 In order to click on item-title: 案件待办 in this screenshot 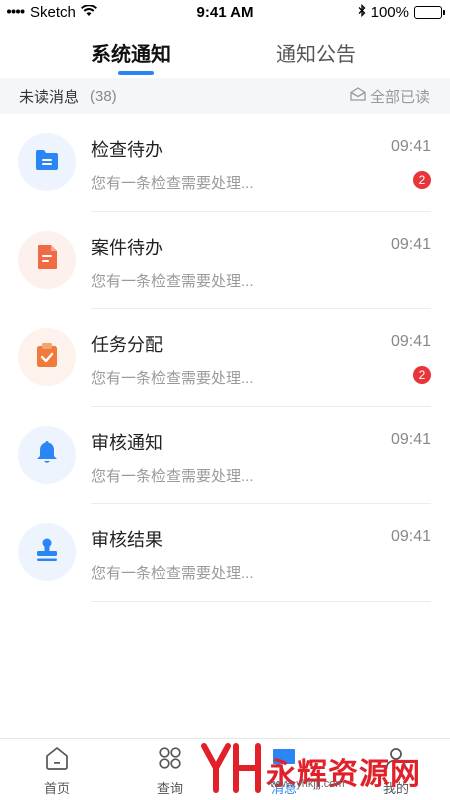, I will do `click(127, 247)`.